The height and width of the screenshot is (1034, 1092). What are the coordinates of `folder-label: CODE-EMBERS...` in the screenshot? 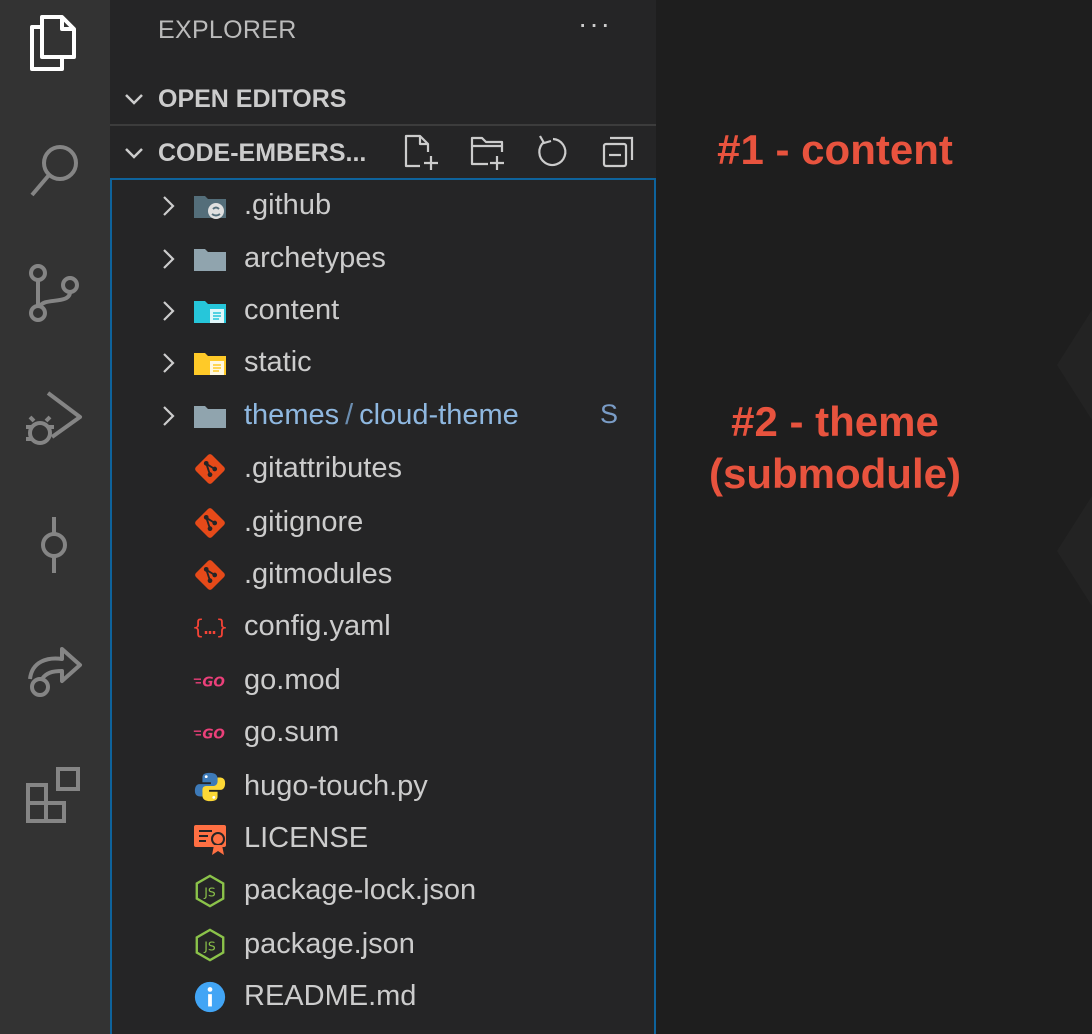 It's located at (262, 152).